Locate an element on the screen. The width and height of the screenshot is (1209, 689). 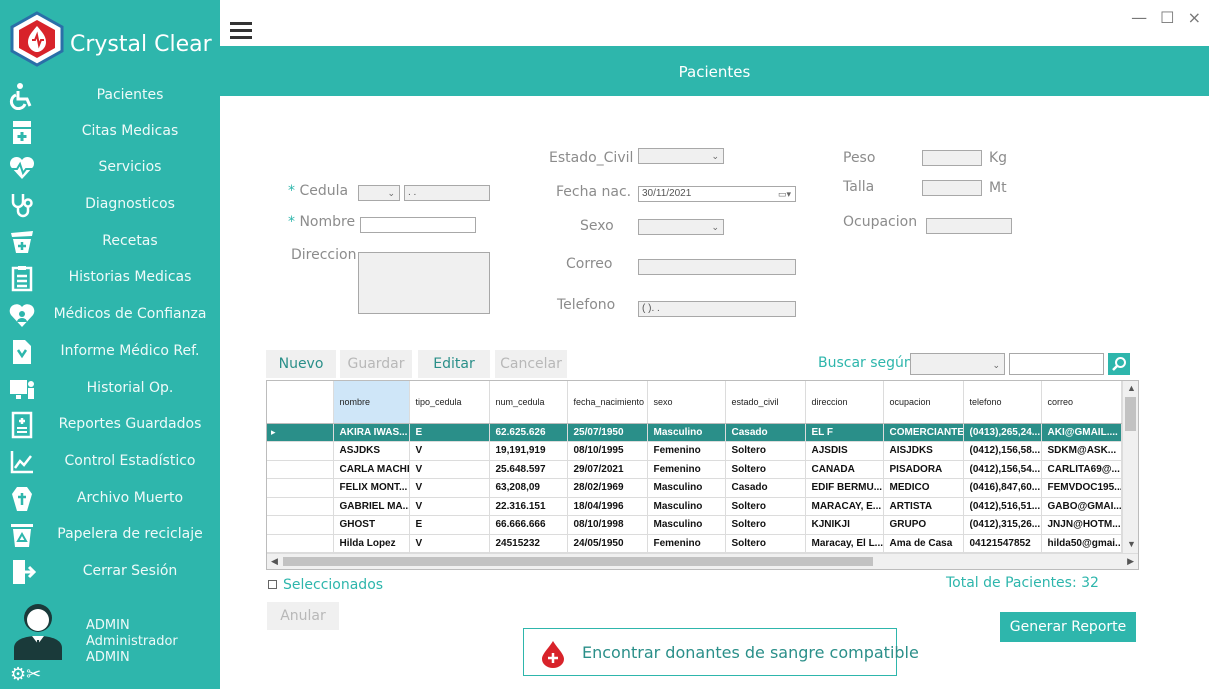
scroll-right-icon: ▶ is located at coordinates (1130, 561).